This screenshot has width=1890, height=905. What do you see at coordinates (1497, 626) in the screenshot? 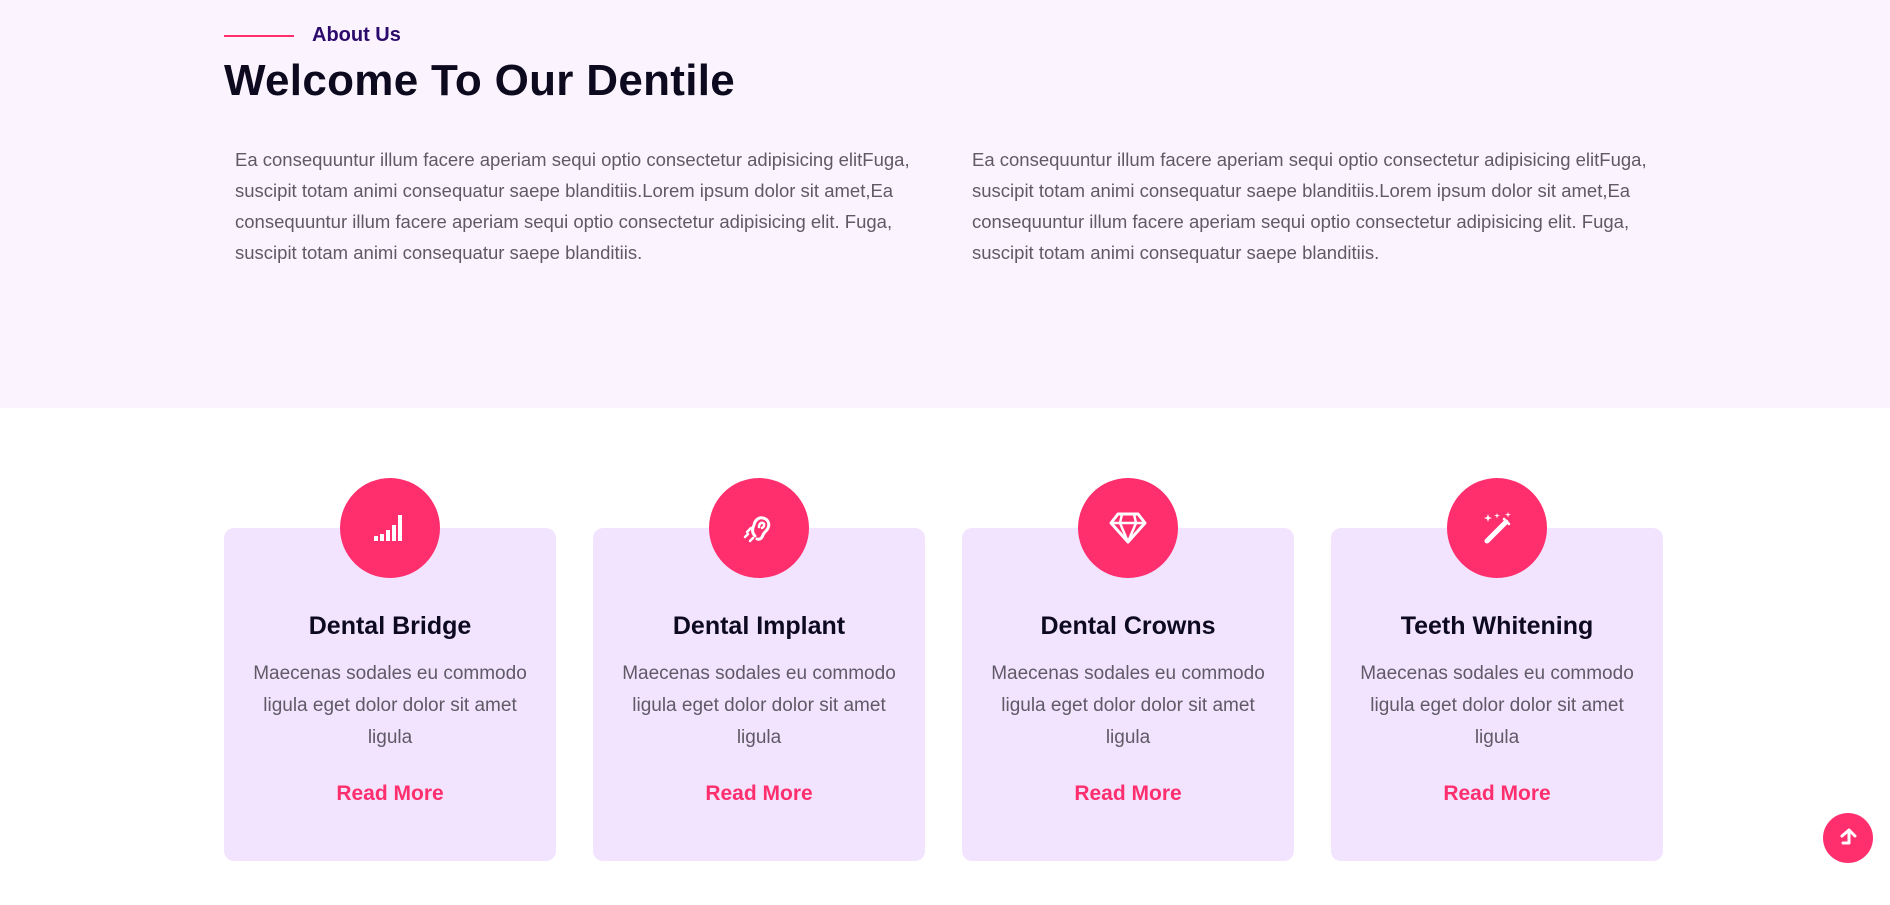
I see `service-card-title: Teeth Whitening` at bounding box center [1497, 626].